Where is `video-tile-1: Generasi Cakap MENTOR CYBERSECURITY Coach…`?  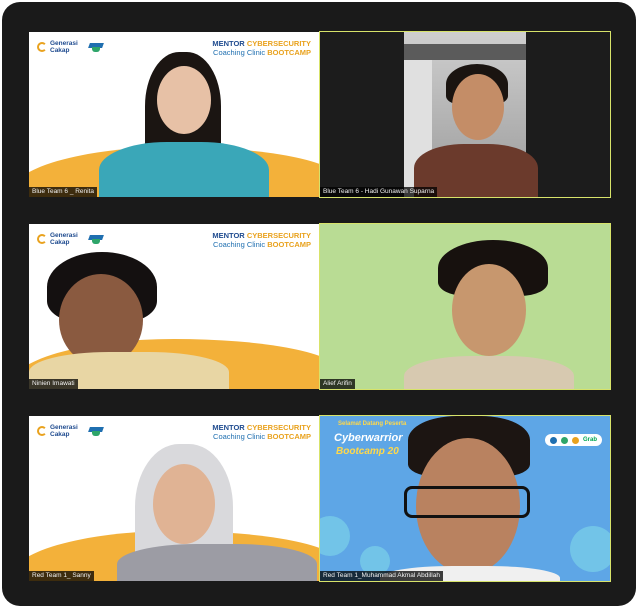 video-tile-1: Generasi Cakap MENTOR CYBERSECURITY Coach… is located at coordinates (174, 114).